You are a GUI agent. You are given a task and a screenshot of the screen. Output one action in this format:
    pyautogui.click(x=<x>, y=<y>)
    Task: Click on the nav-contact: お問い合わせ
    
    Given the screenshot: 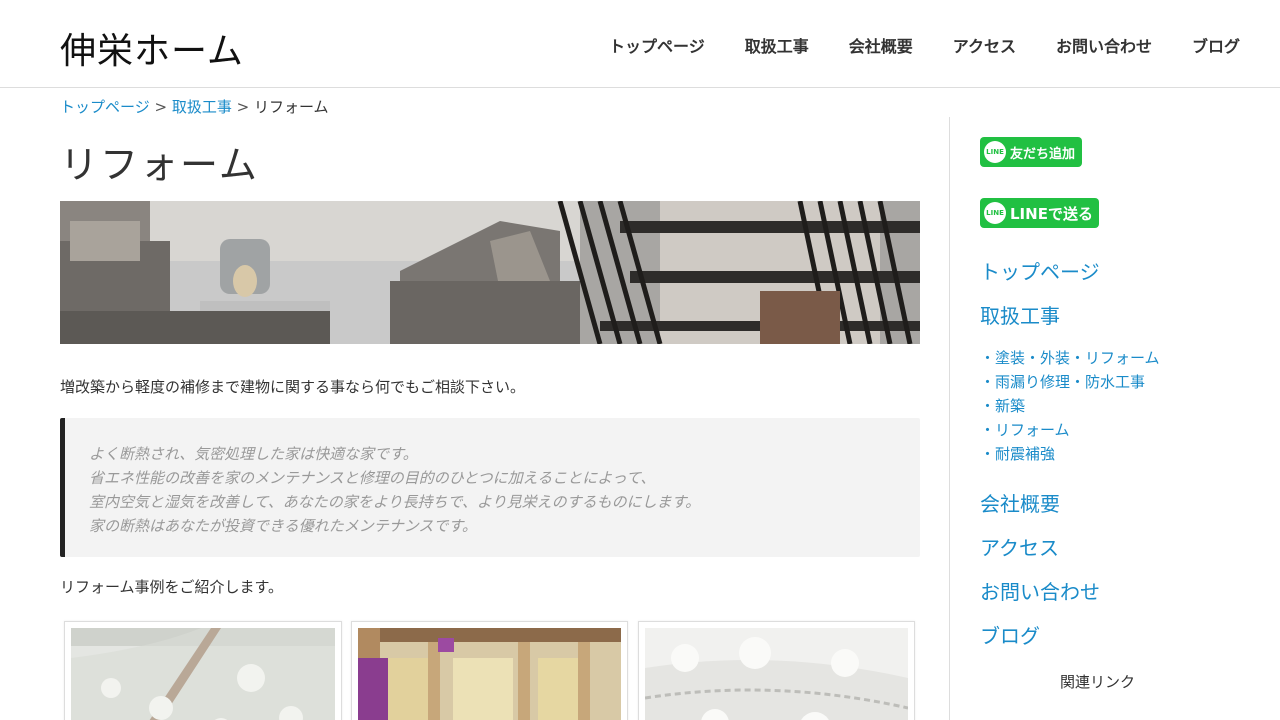 What is the action you would take?
    pyautogui.click(x=1104, y=45)
    